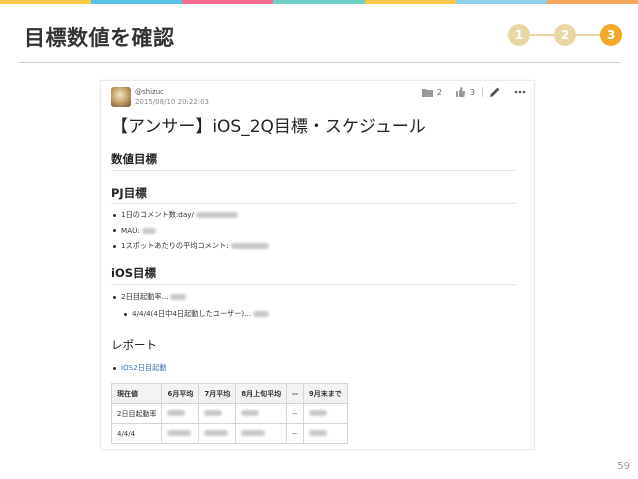 The width and height of the screenshot is (638, 479). What do you see at coordinates (134, 273) in the screenshot?
I see `section-heading-ios: iOS目標` at bounding box center [134, 273].